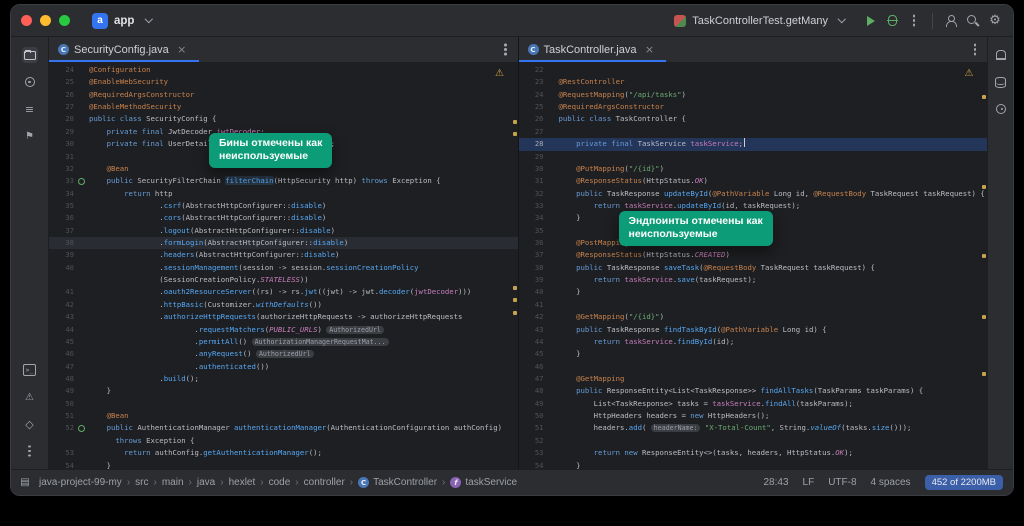 Image resolution: width=1024 pixels, height=526 pixels. What do you see at coordinates (26, 20) in the screenshot?
I see `close-window-button` at bounding box center [26, 20].